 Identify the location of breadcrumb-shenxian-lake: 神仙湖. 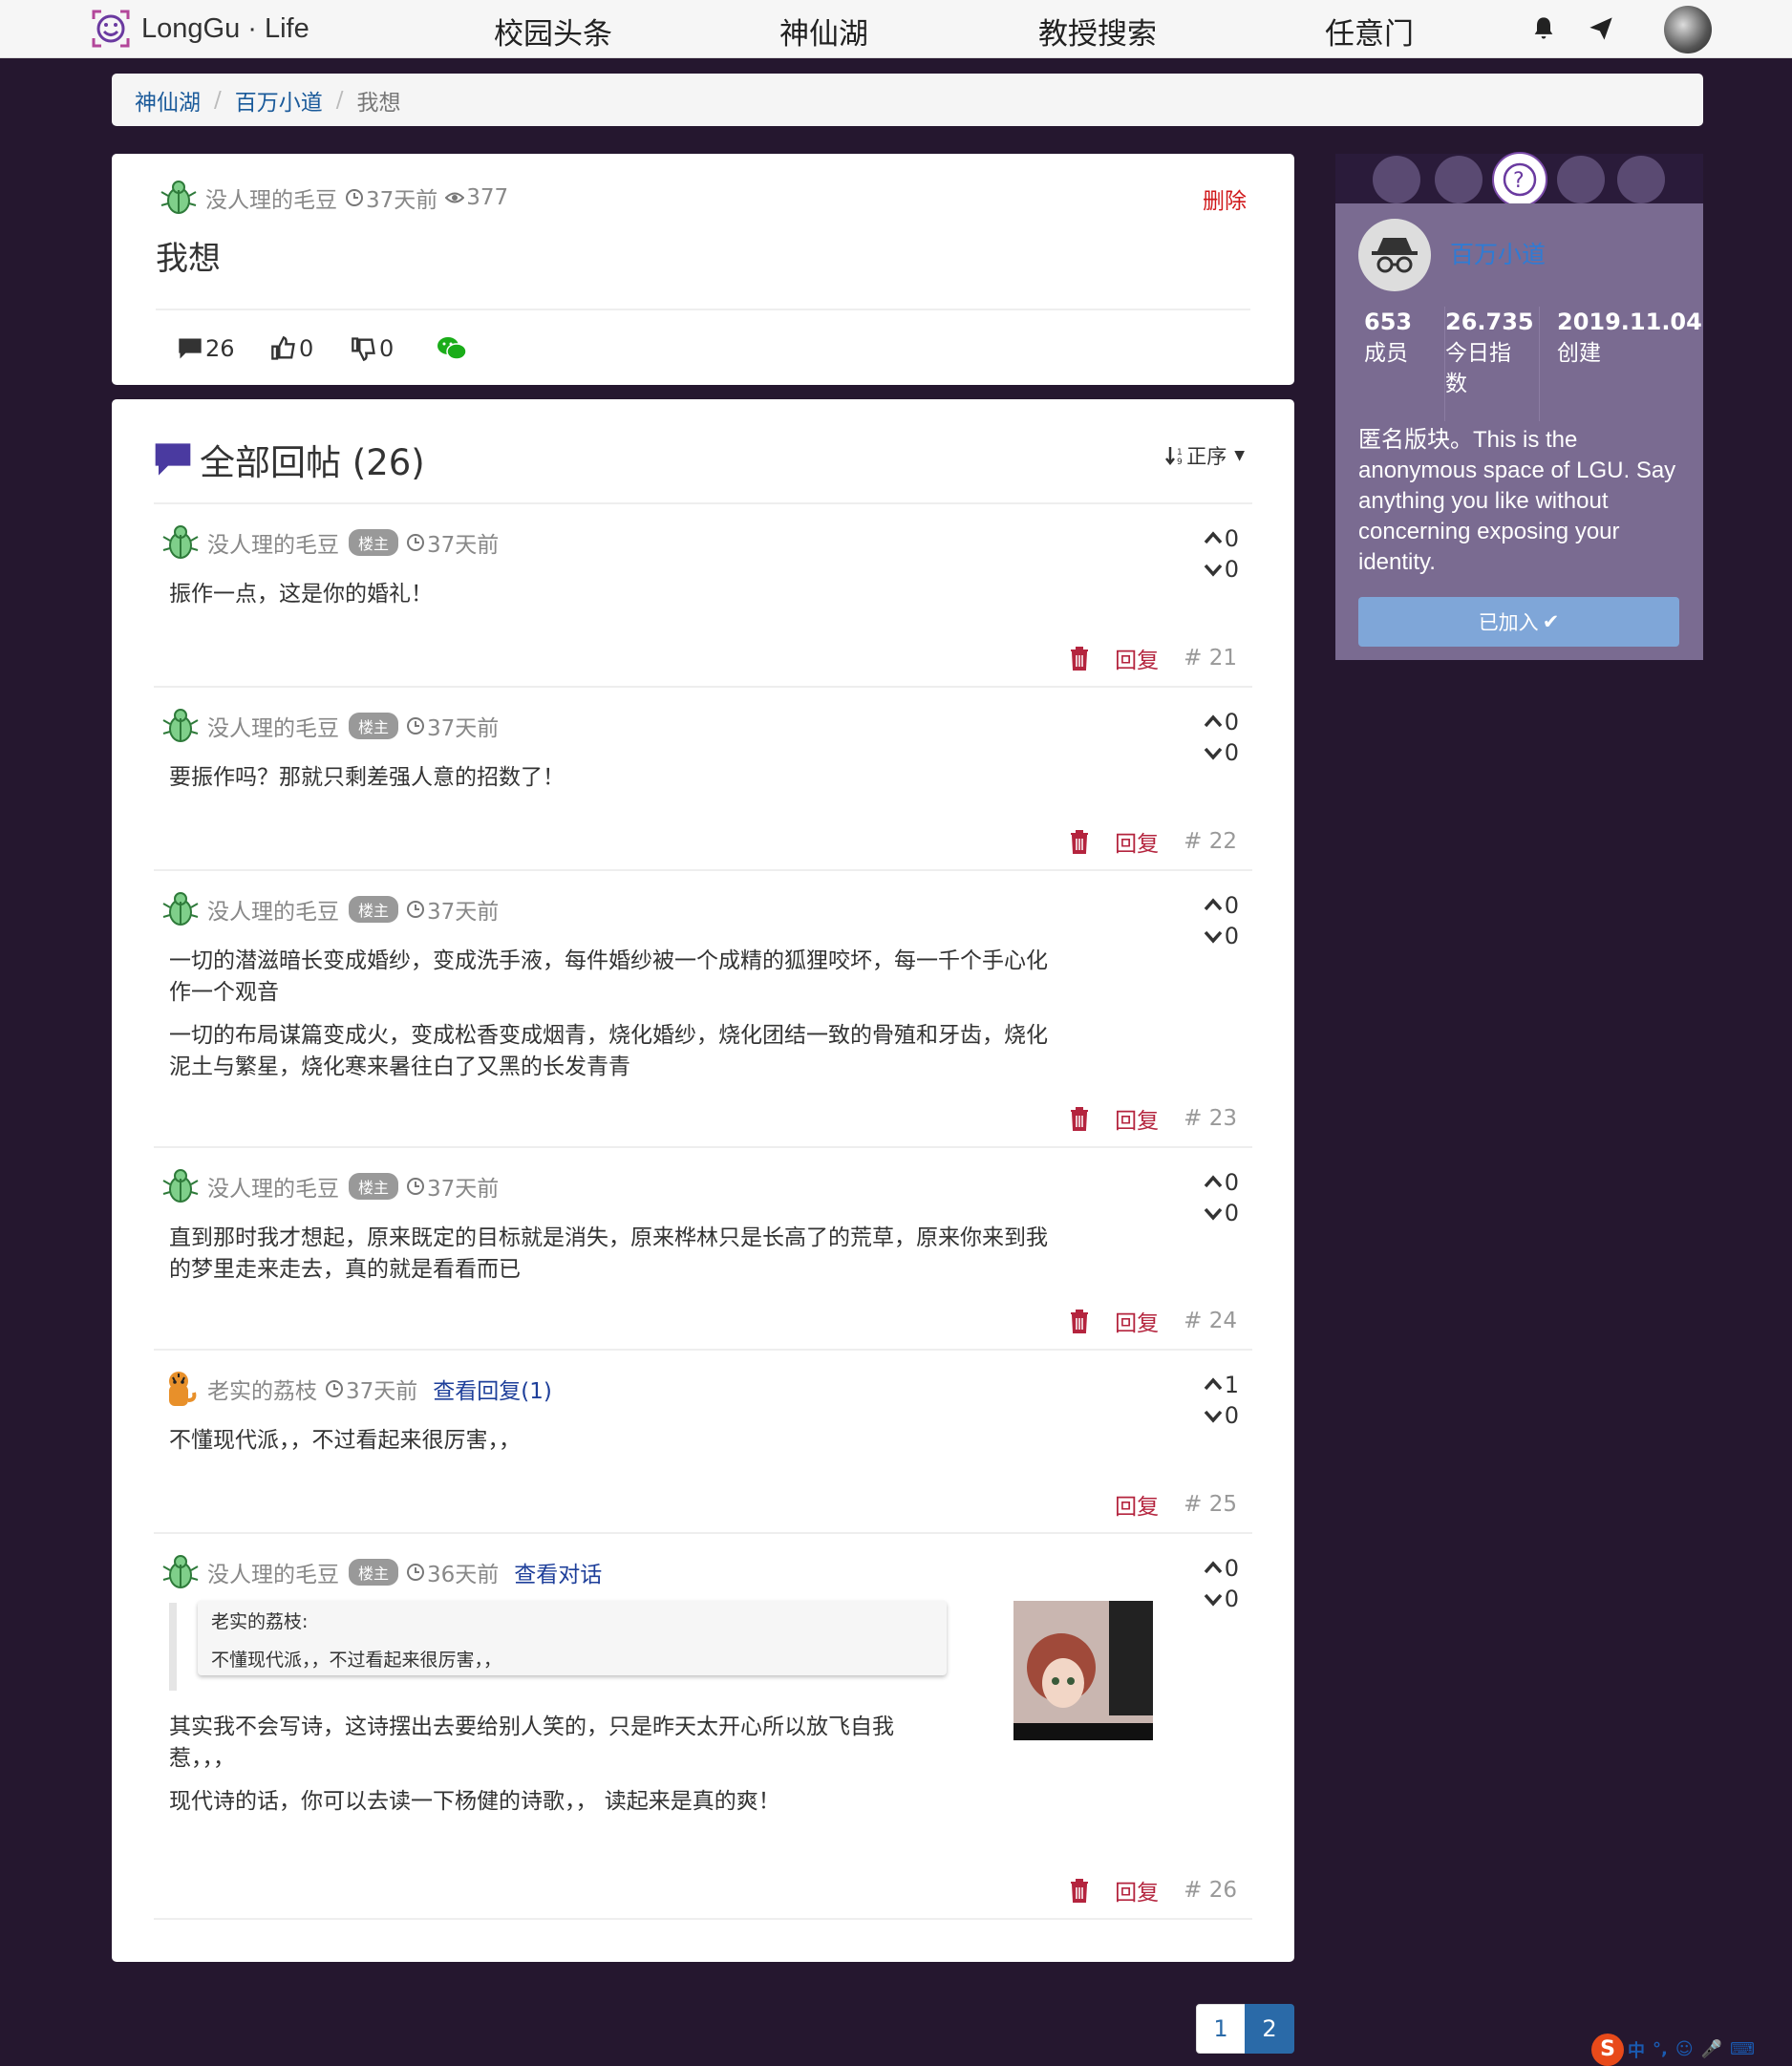
(168, 100).